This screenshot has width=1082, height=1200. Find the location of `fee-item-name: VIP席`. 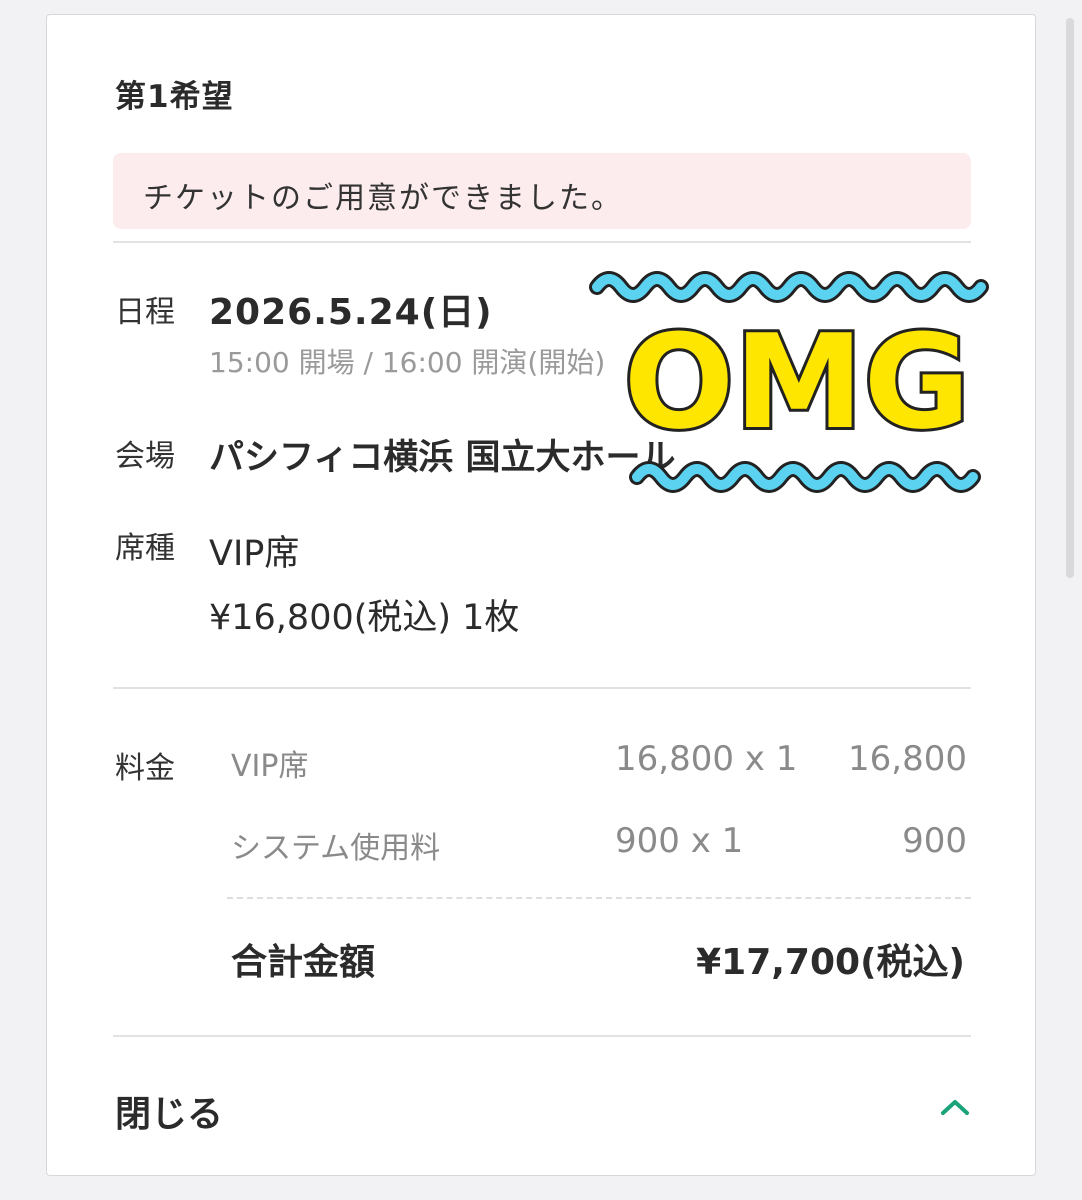

fee-item-name: VIP席 is located at coordinates (270, 766).